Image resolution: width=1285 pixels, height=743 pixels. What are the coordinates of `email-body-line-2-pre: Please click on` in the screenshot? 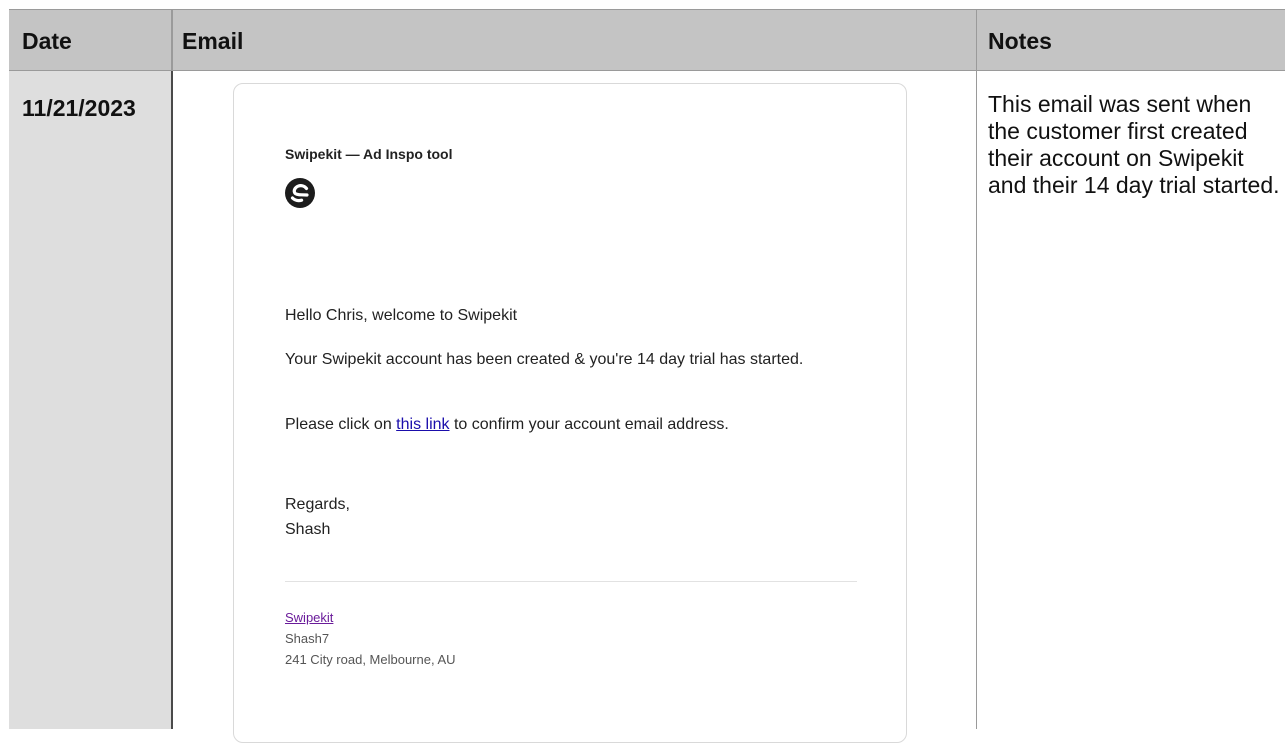 It's located at (341, 424).